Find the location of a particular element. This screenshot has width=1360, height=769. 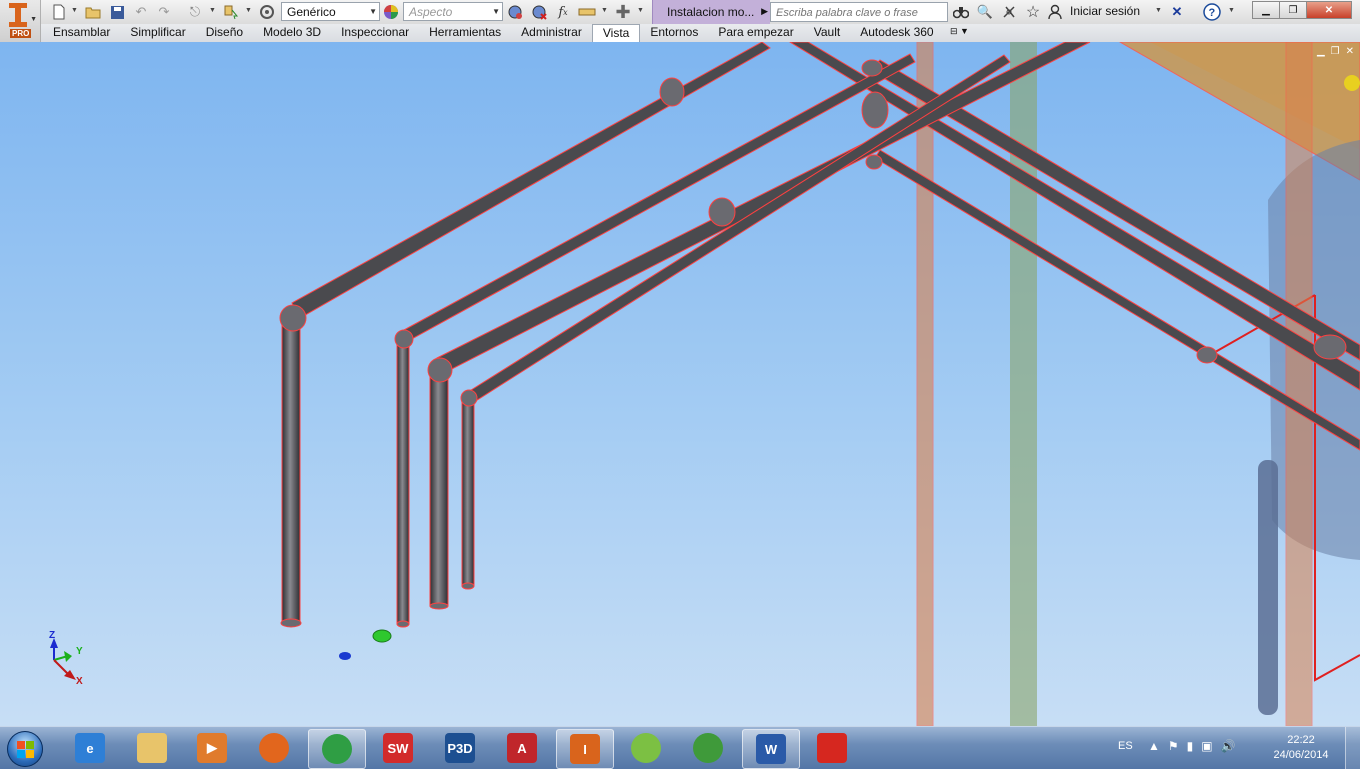

select-dropdown-icon: ▼ is located at coordinates (248, 10).